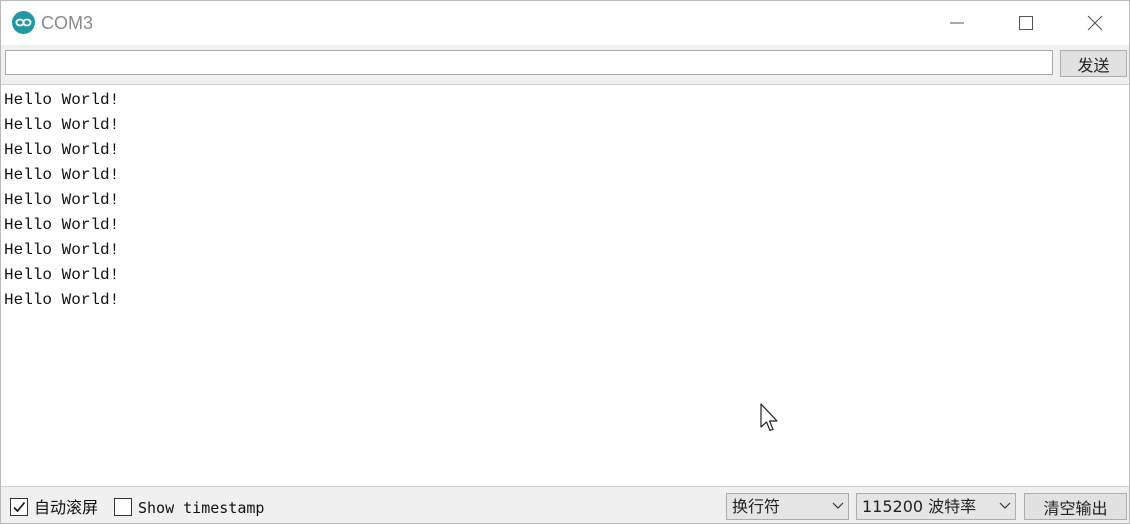 This screenshot has height=524, width=1130. What do you see at coordinates (123, 507) in the screenshot?
I see `timestamp-checkbox` at bounding box center [123, 507].